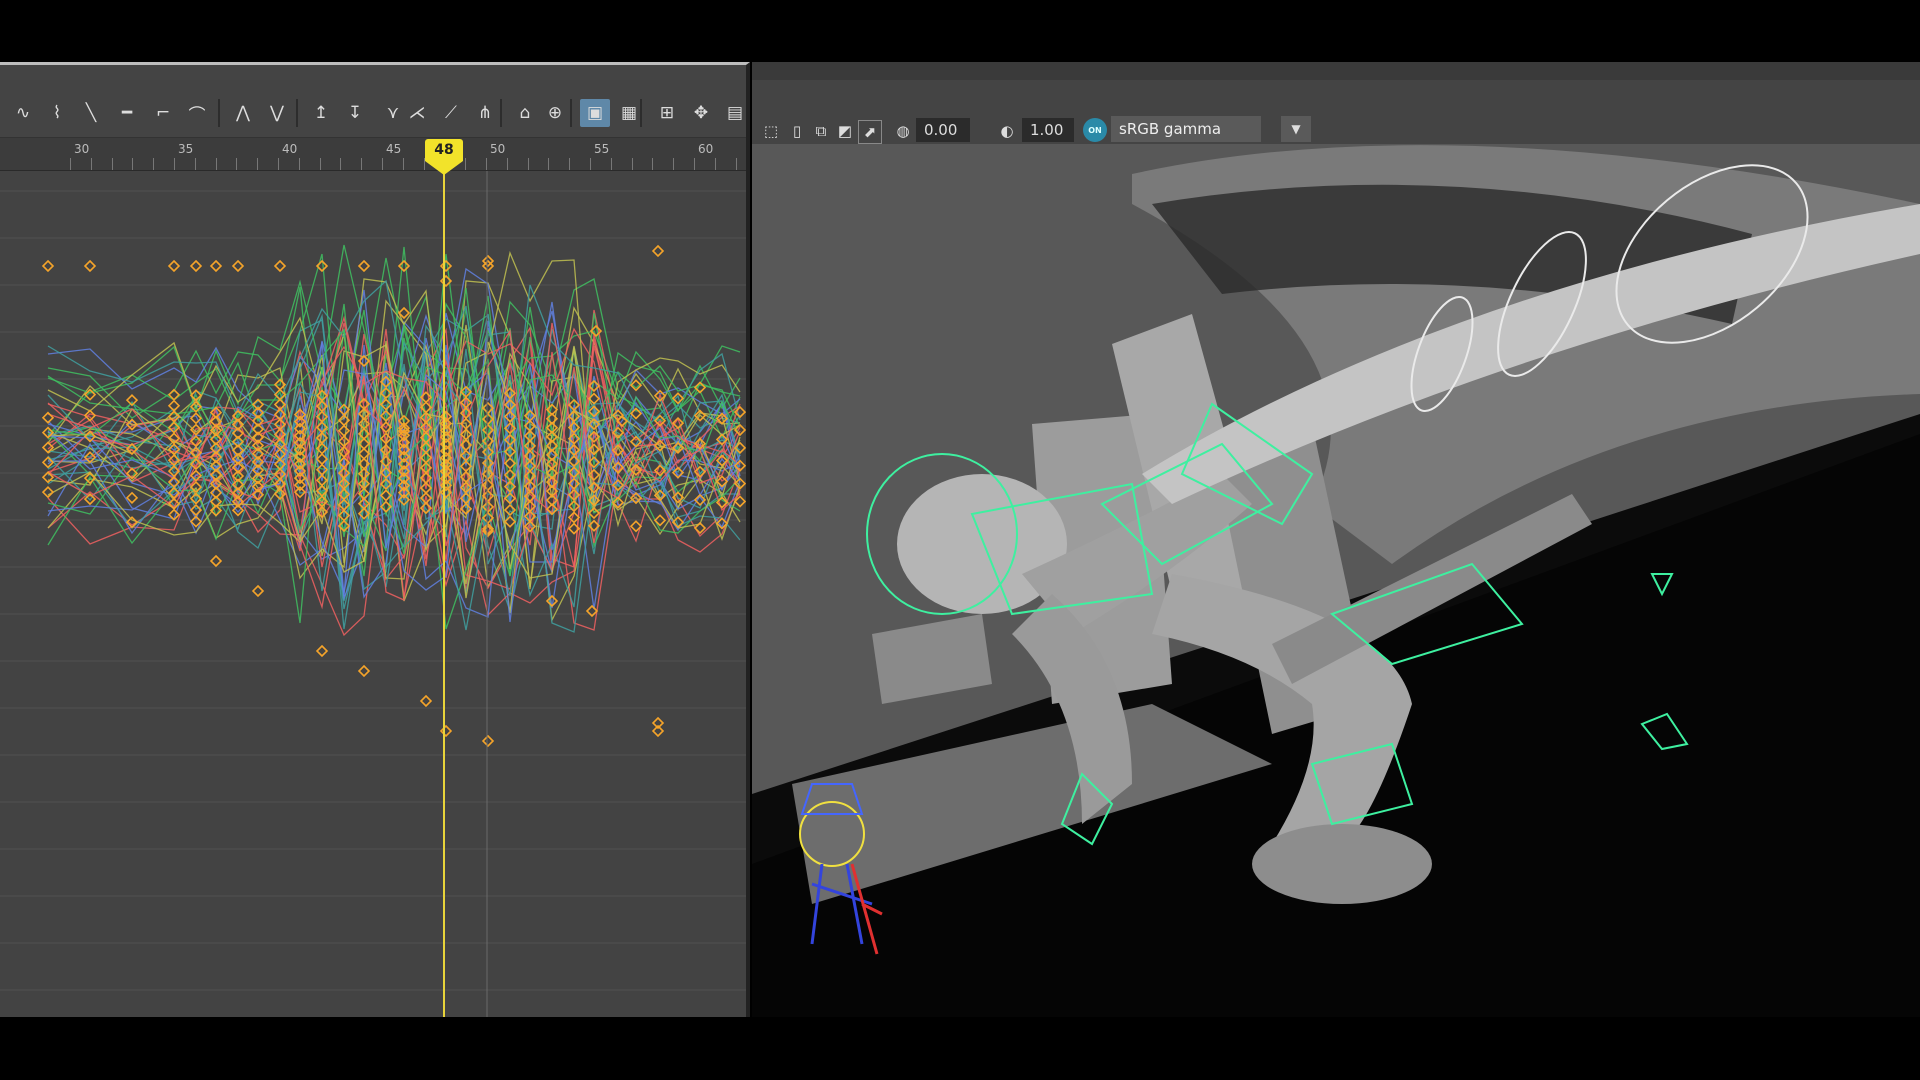  Describe the element at coordinates (243, 113) in the screenshot. I see `break-tangents-icon: ⋀` at that location.